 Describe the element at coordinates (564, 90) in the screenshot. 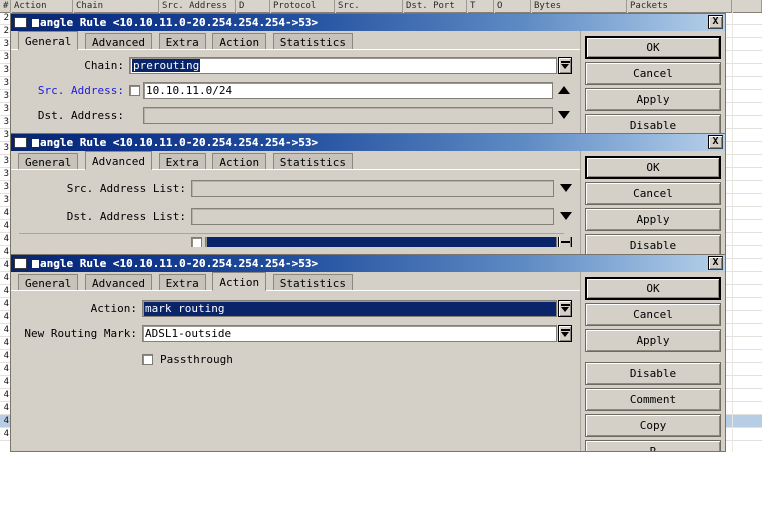

I see `scroll-up-icon` at that location.